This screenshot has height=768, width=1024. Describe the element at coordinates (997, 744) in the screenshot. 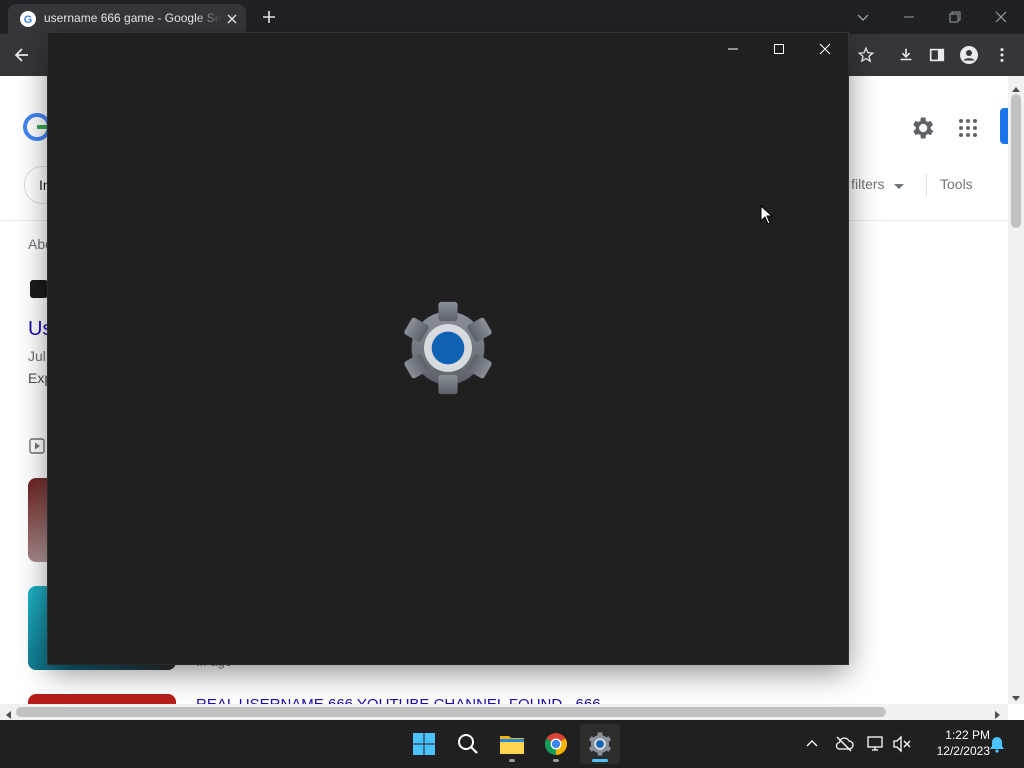

I see `notification-bell-icon` at that location.